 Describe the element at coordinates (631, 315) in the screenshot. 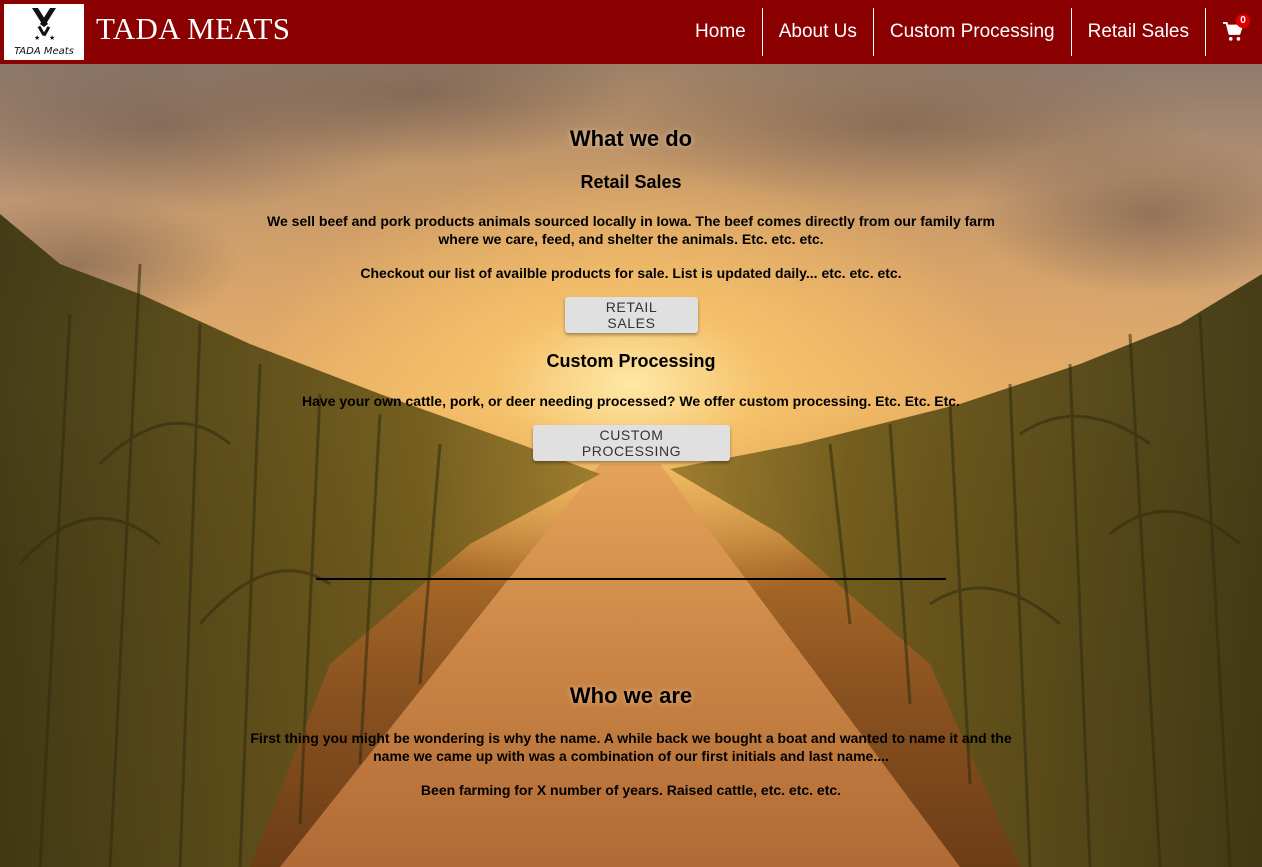

I see `retail-sales-button: RETAIL SALES` at that location.